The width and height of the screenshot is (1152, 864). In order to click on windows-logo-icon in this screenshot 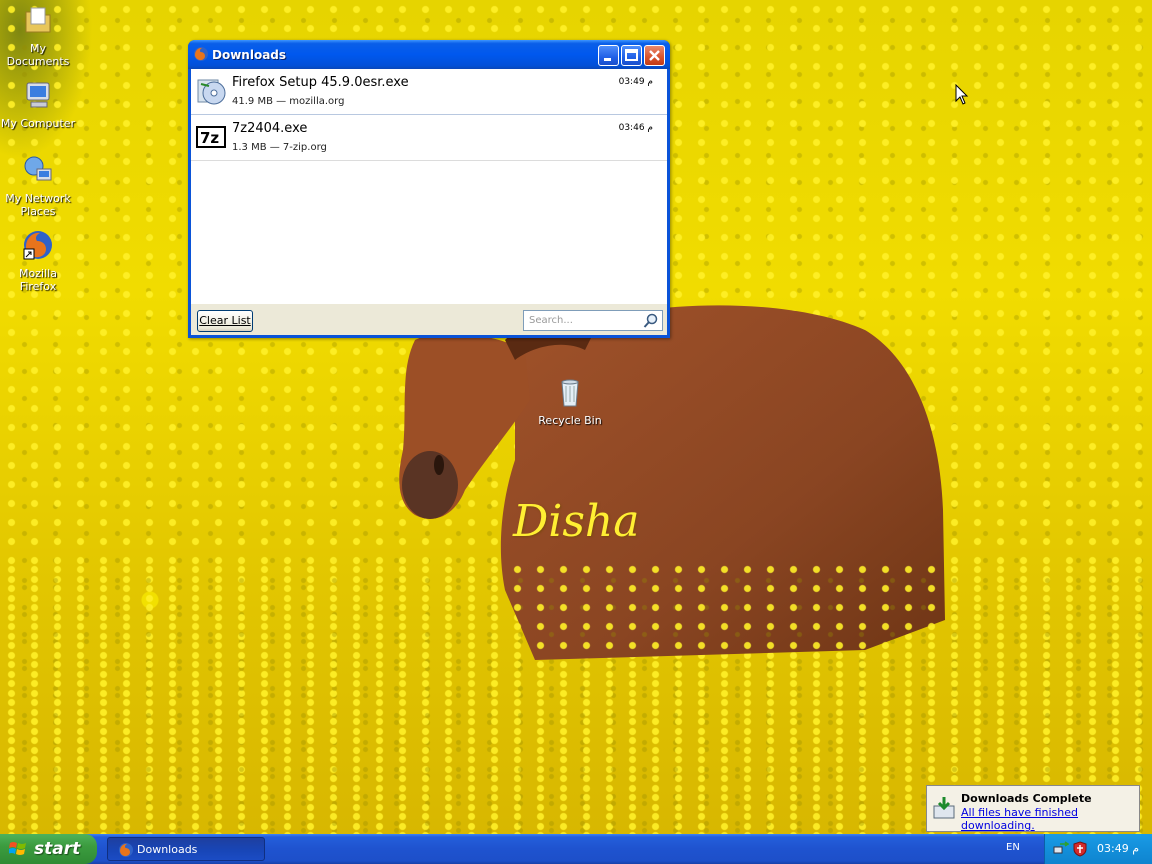, I will do `click(17, 848)`.